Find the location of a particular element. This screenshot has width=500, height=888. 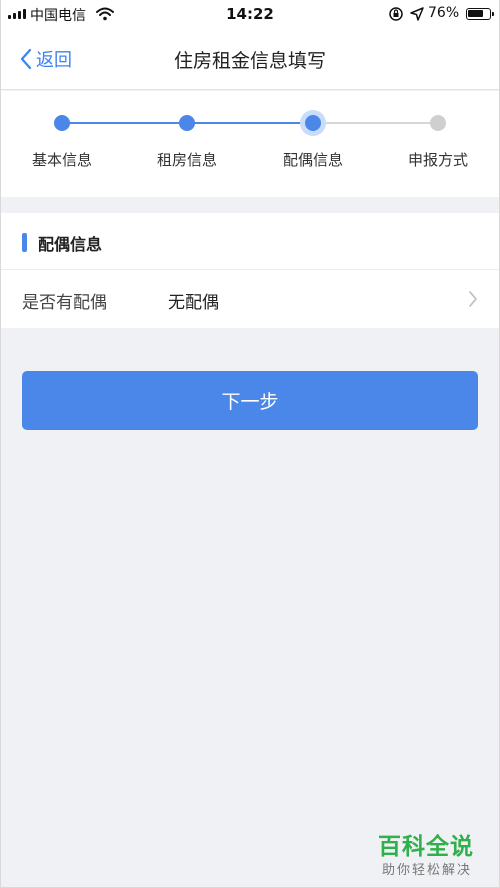

status-bar: 中国电信 14:22 76% is located at coordinates (250, 14).